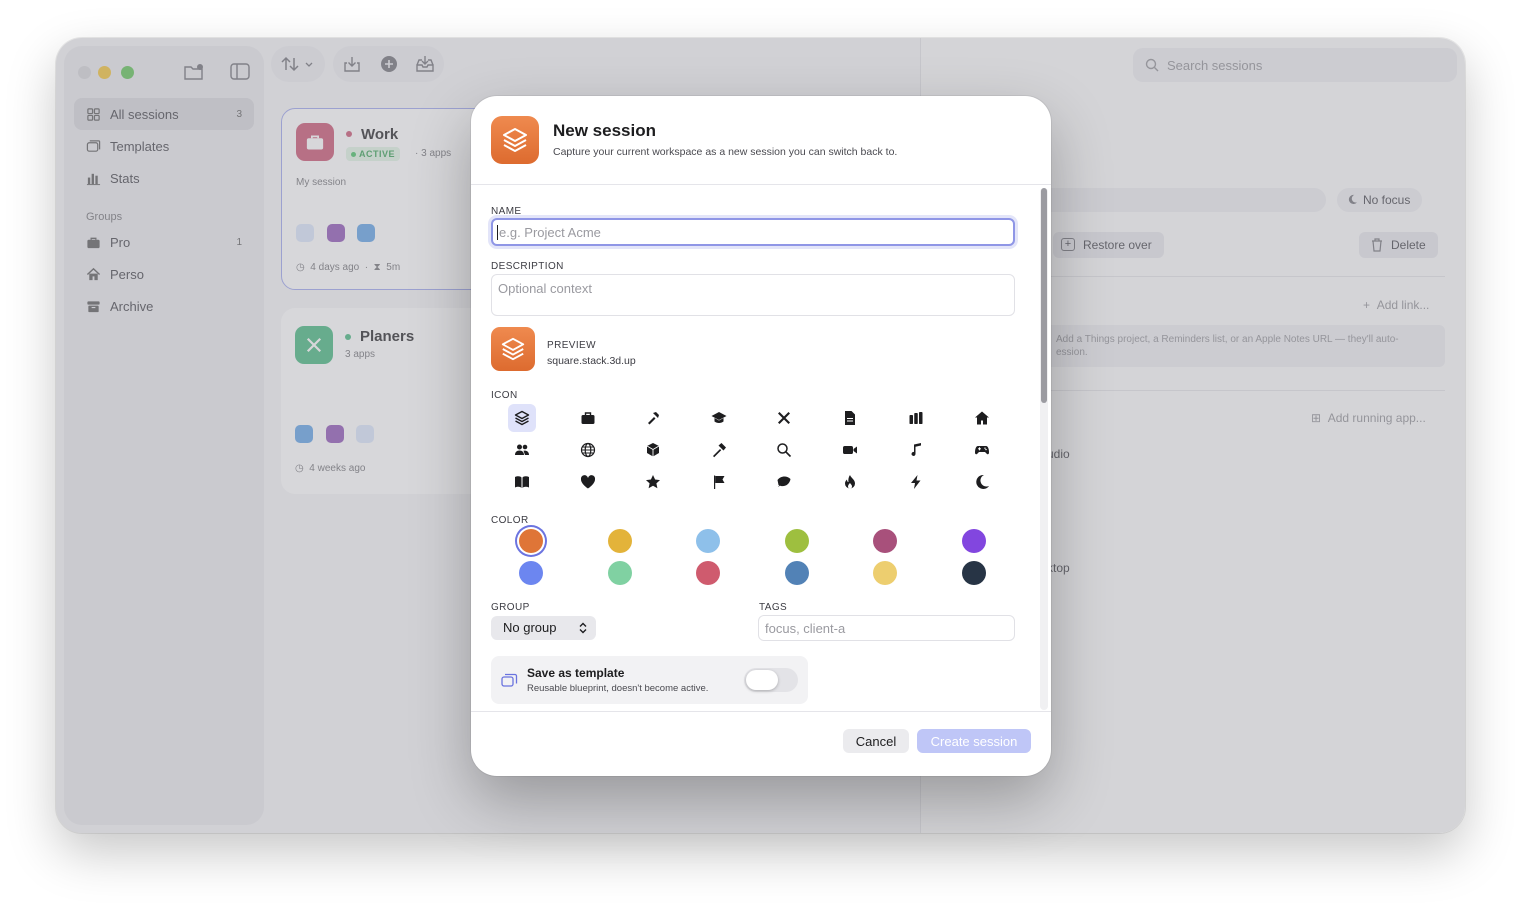 The image size is (1521, 908). What do you see at coordinates (583, 628) in the screenshot?
I see `chevron-up-down-icon` at bounding box center [583, 628].